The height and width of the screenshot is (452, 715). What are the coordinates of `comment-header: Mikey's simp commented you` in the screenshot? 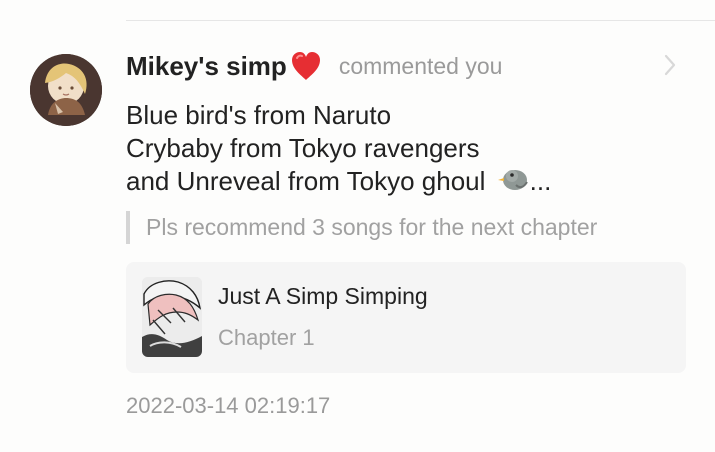 It's located at (314, 66).